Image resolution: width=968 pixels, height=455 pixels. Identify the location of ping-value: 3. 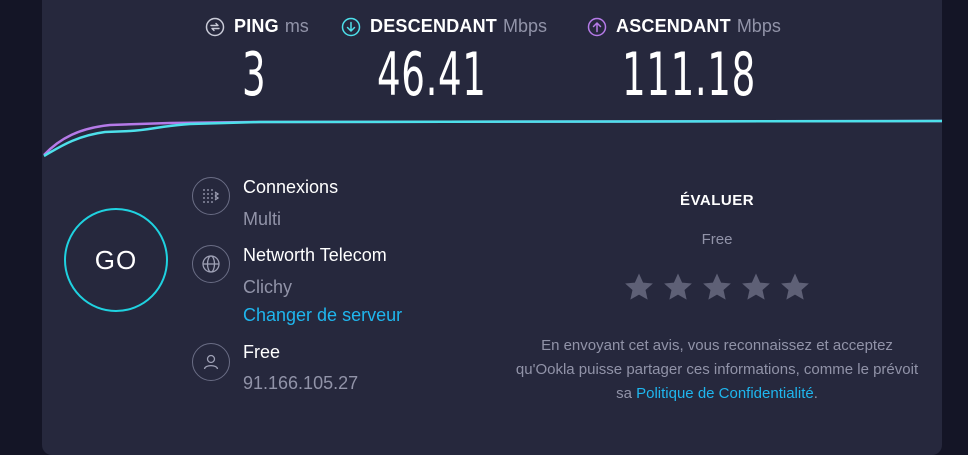
(254, 75).